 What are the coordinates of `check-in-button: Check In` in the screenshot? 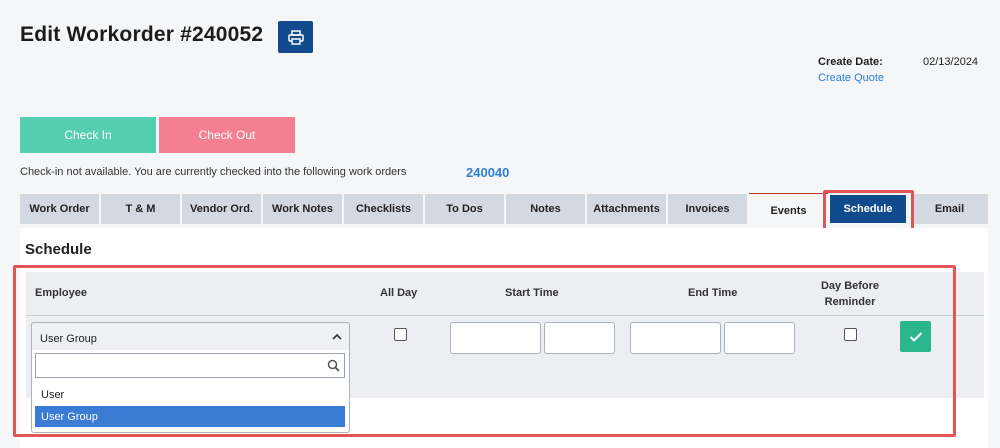 It's located at (88, 135).